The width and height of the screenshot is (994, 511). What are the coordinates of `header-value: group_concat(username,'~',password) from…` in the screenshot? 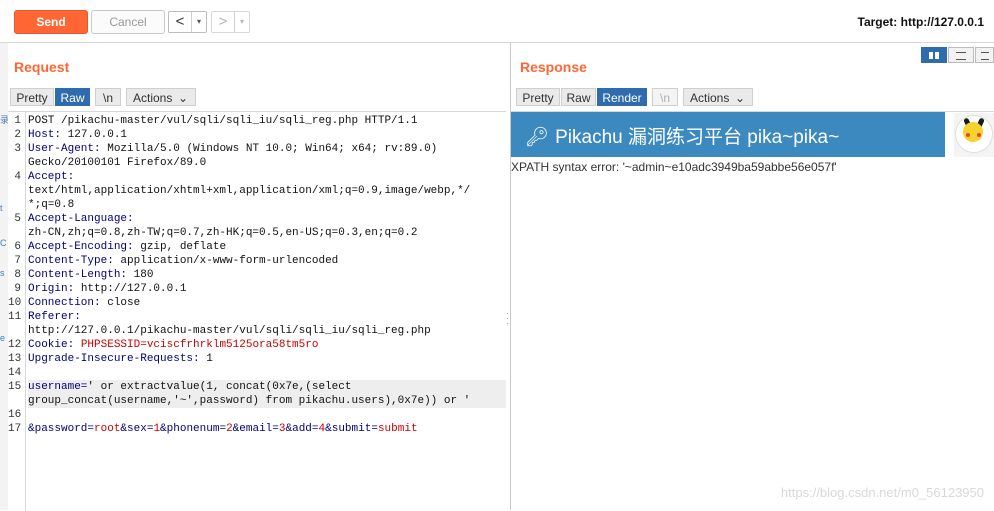 It's located at (249, 401).